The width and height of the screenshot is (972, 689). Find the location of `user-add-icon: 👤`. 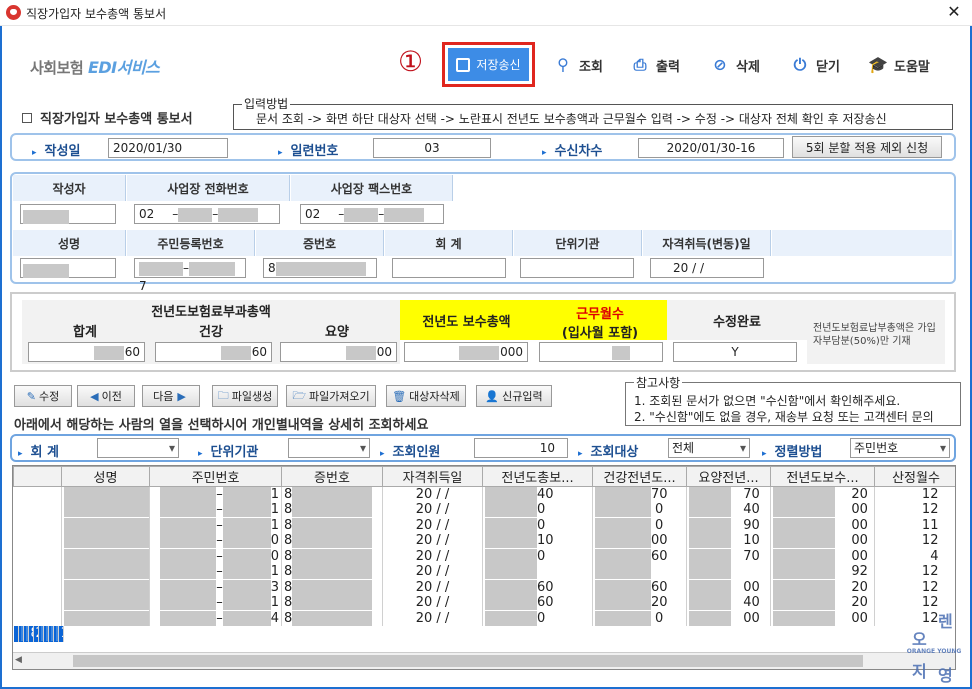

user-add-icon: 👤 is located at coordinates (492, 396).